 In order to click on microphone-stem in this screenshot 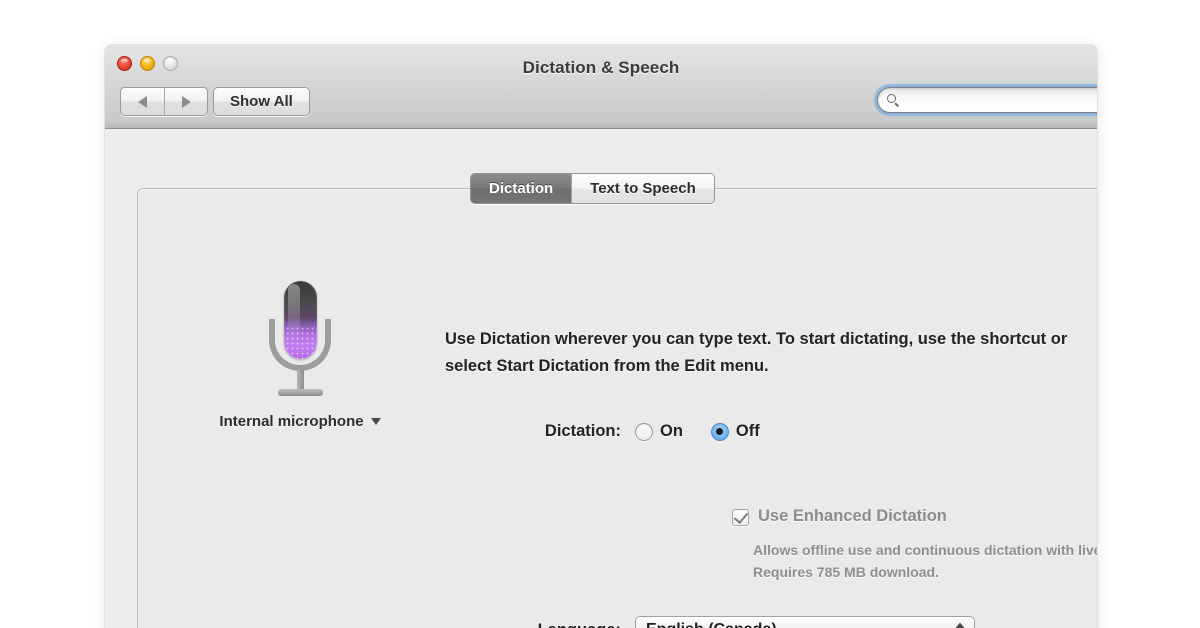, I will do `click(300, 380)`.